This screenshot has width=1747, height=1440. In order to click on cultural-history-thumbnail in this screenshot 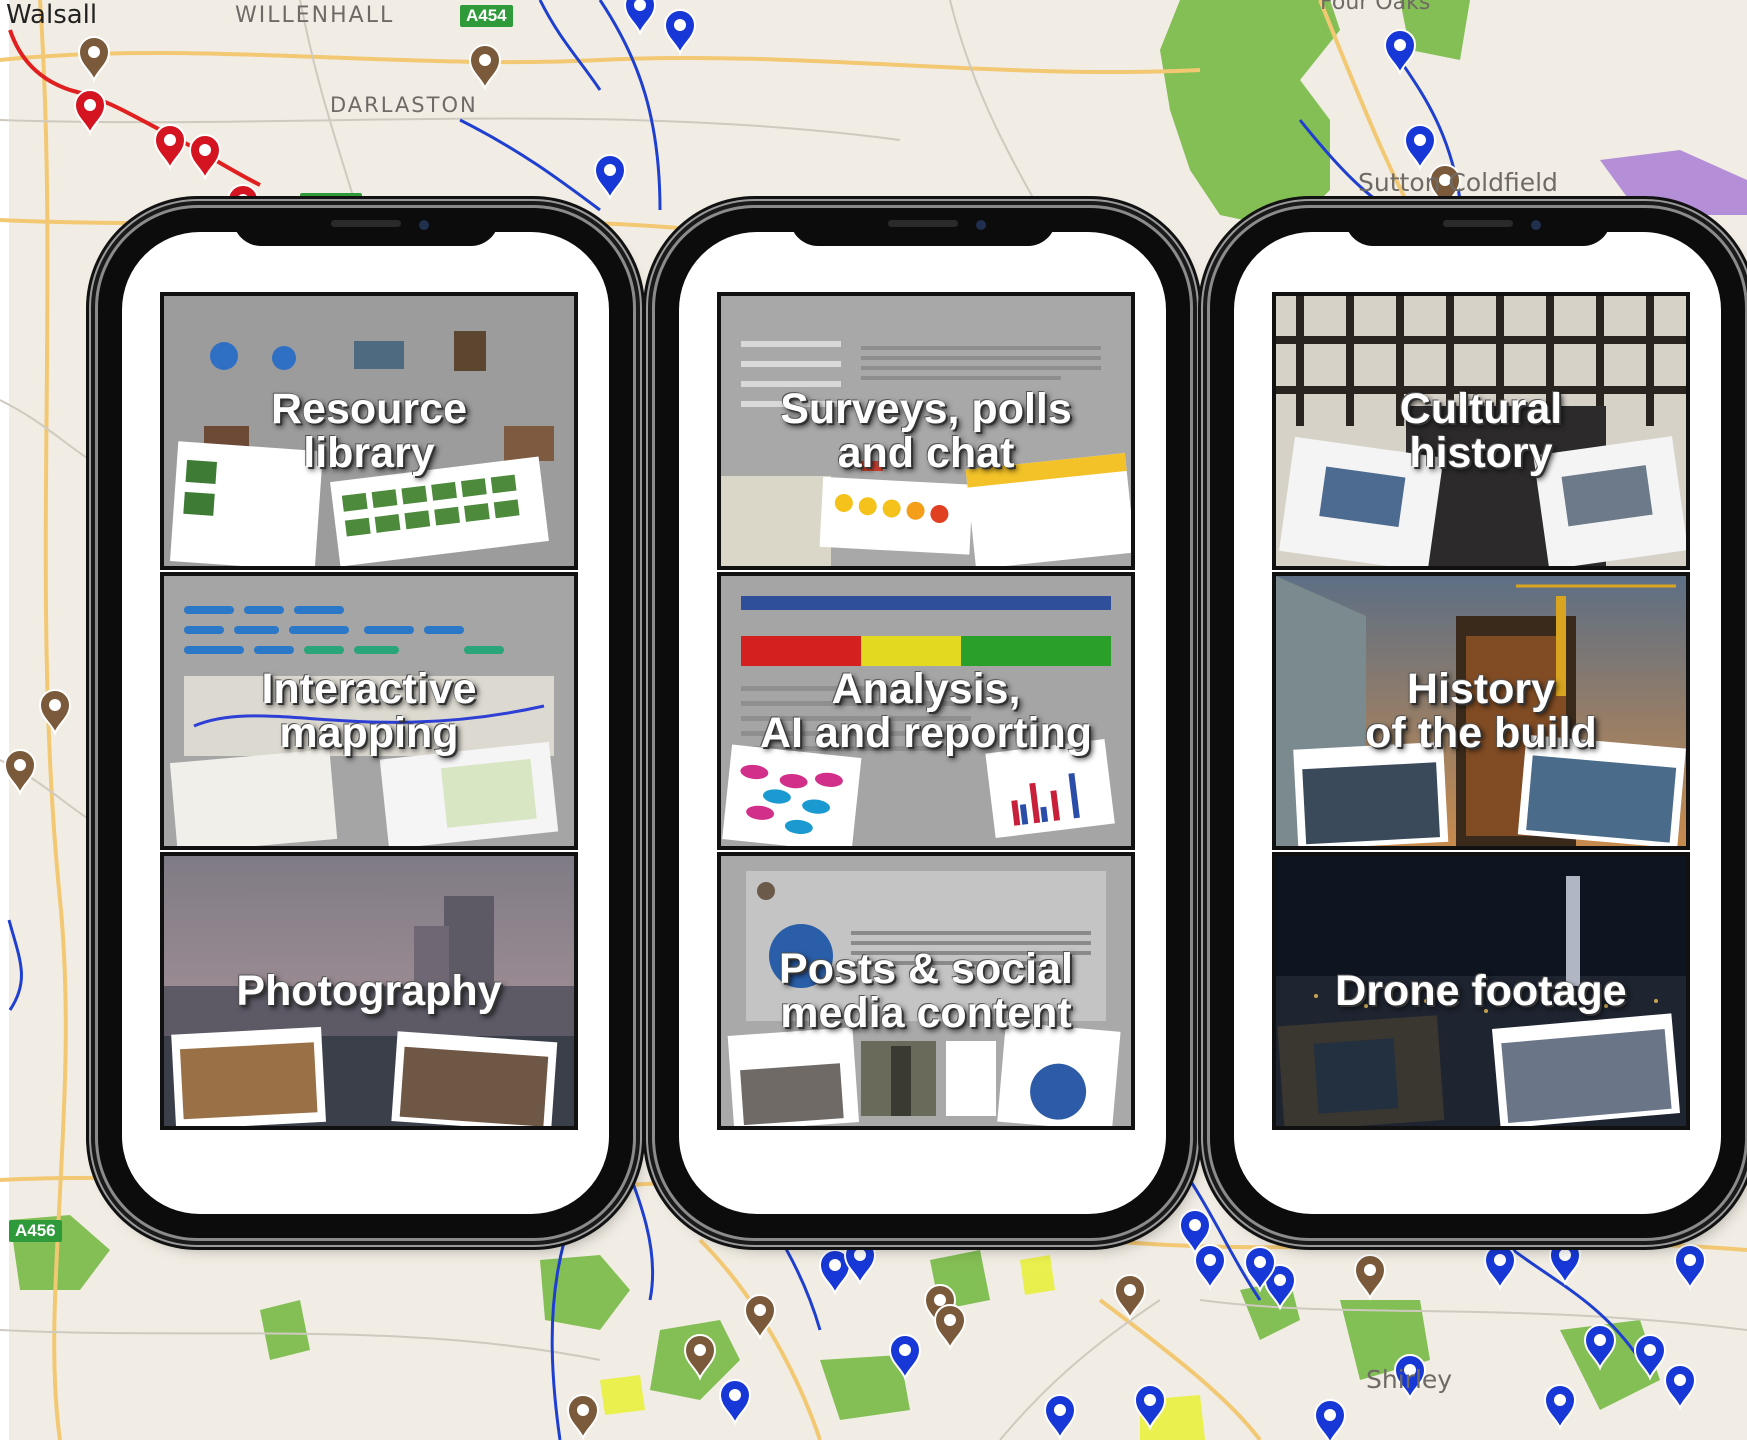, I will do `click(1481, 431)`.